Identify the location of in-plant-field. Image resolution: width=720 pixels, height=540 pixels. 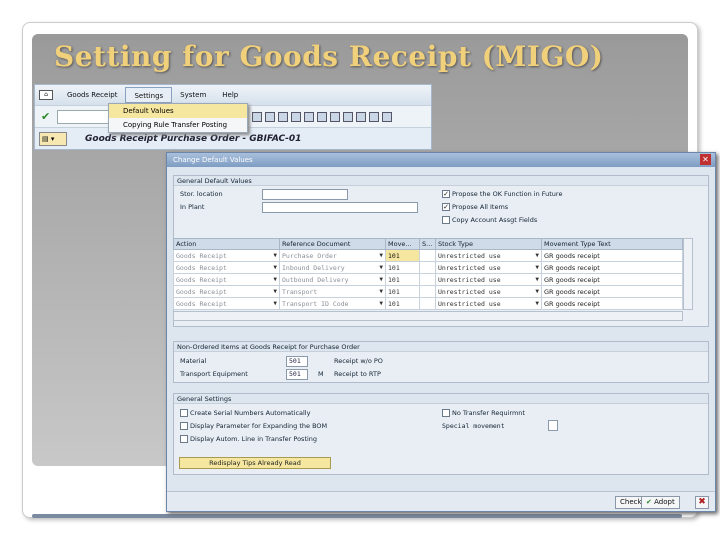
(340, 207).